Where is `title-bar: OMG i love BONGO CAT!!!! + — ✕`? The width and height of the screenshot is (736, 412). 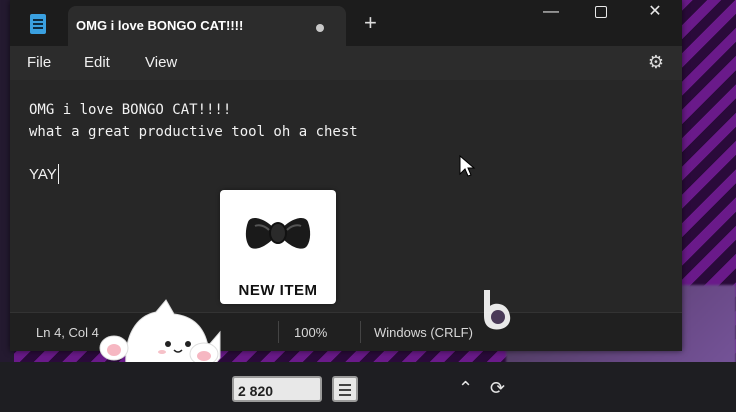 title-bar: OMG i love BONGO CAT!!!! + — ✕ is located at coordinates (346, 23).